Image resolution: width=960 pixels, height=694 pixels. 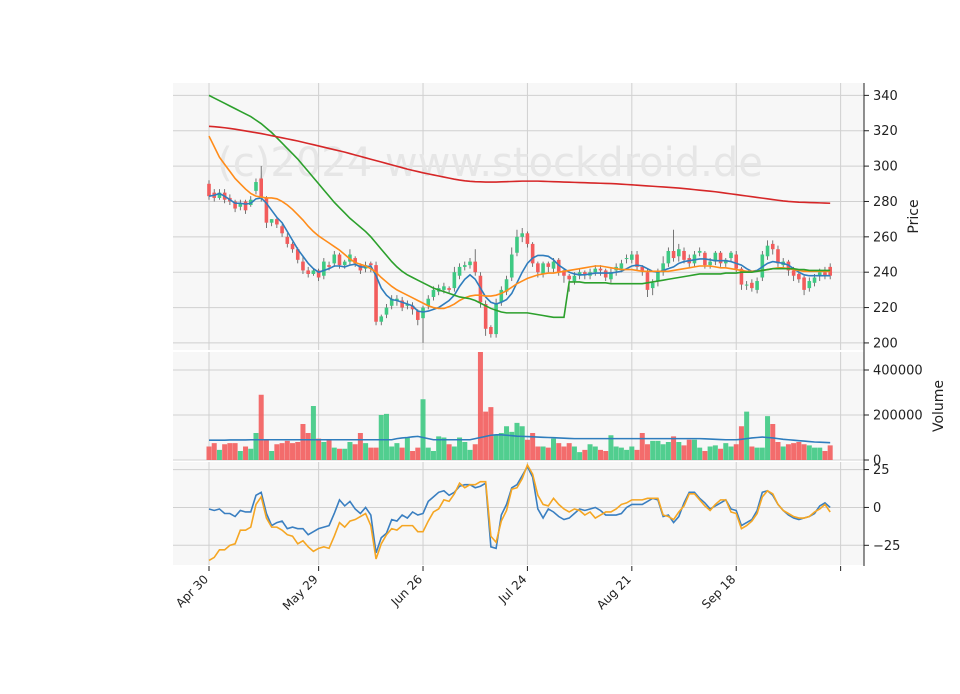 I want to click on price-tick-label: 220, so click(x=885, y=308).